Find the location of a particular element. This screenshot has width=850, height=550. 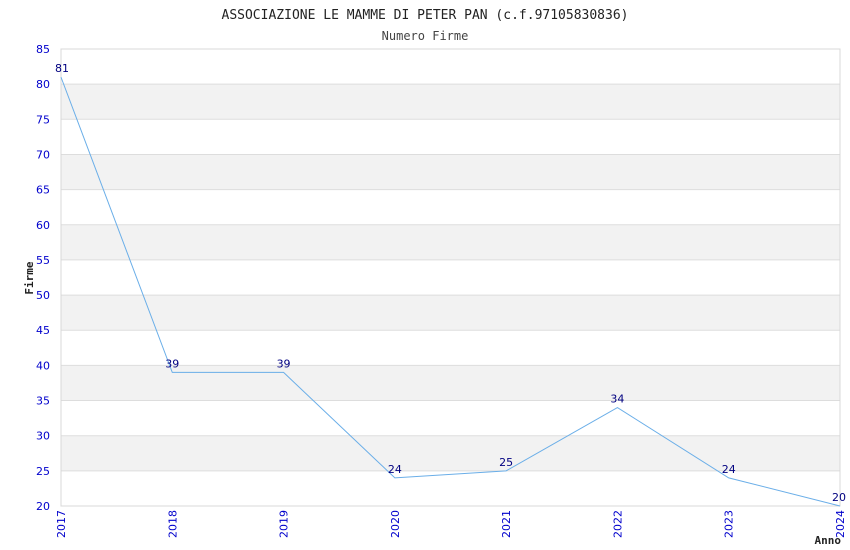

data-label: 81 is located at coordinates (62, 68).